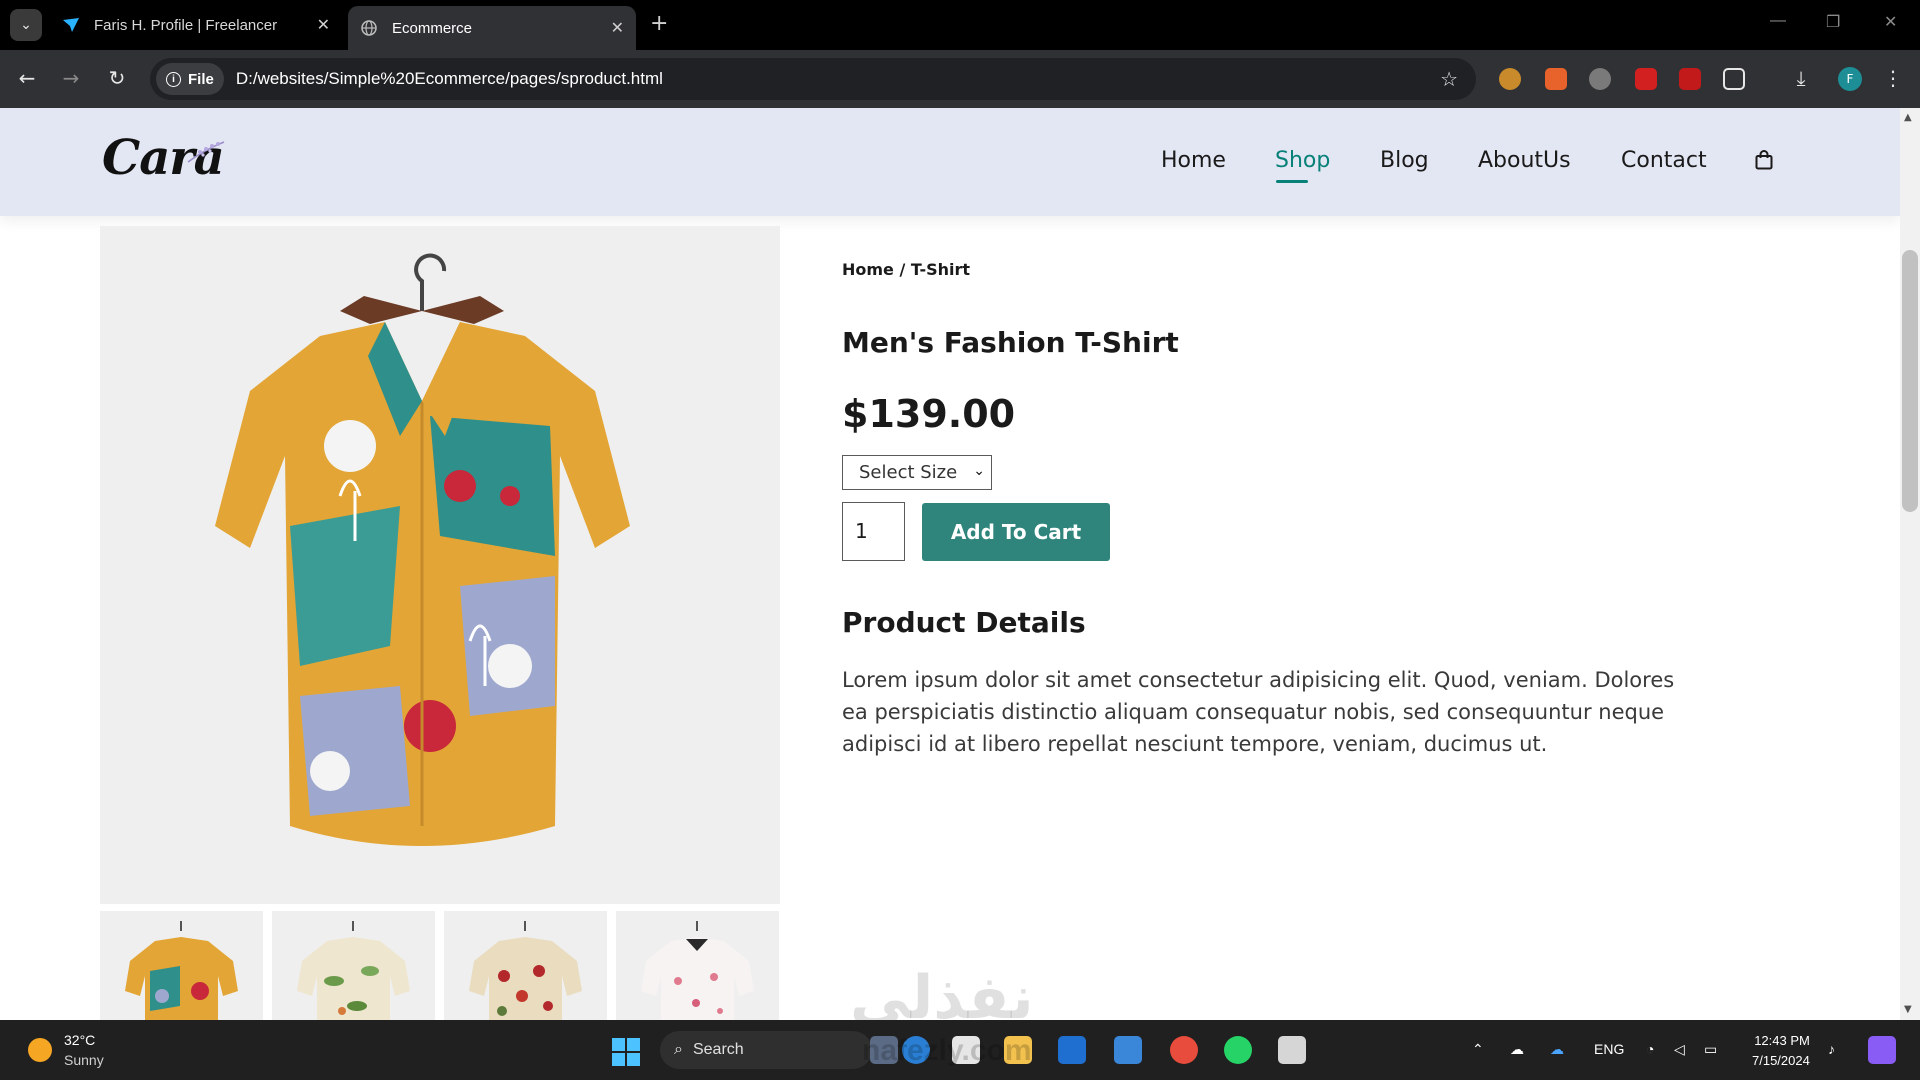 Image resolution: width=1920 pixels, height=1080 pixels. Describe the element at coordinates (173, 79) in the screenshot. I see `info-icon: i` at that location.